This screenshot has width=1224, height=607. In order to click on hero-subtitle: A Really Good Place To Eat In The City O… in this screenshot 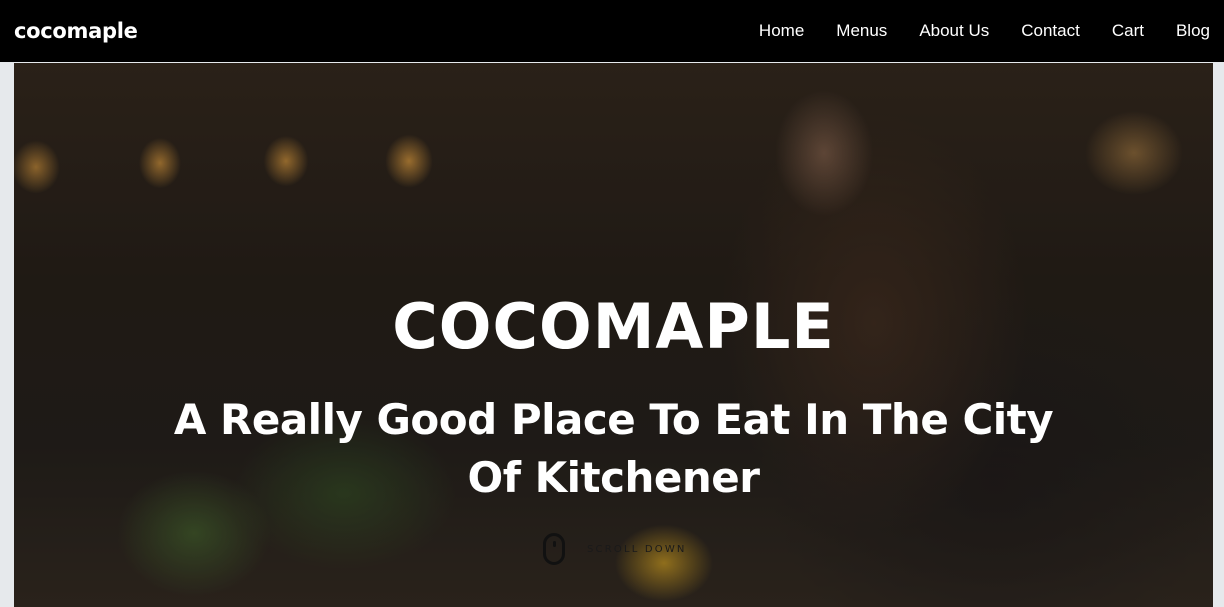, I will do `click(613, 448)`.